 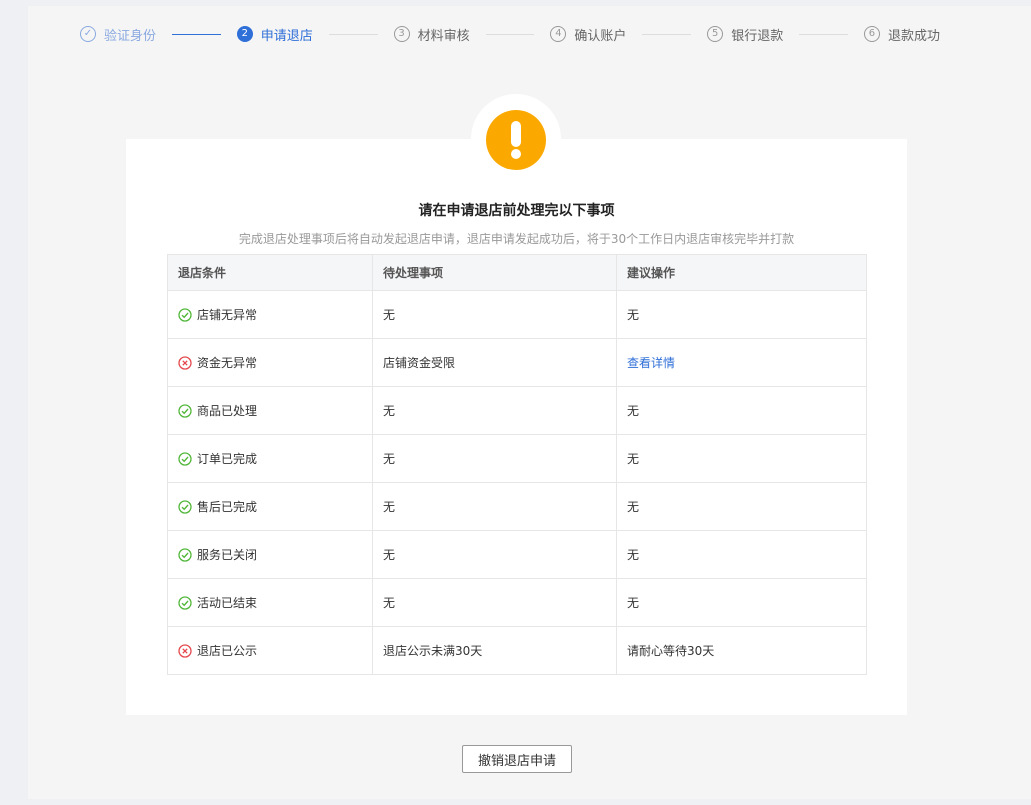 What do you see at coordinates (741, 362) in the screenshot?
I see `action-cell: 查看详情` at bounding box center [741, 362].